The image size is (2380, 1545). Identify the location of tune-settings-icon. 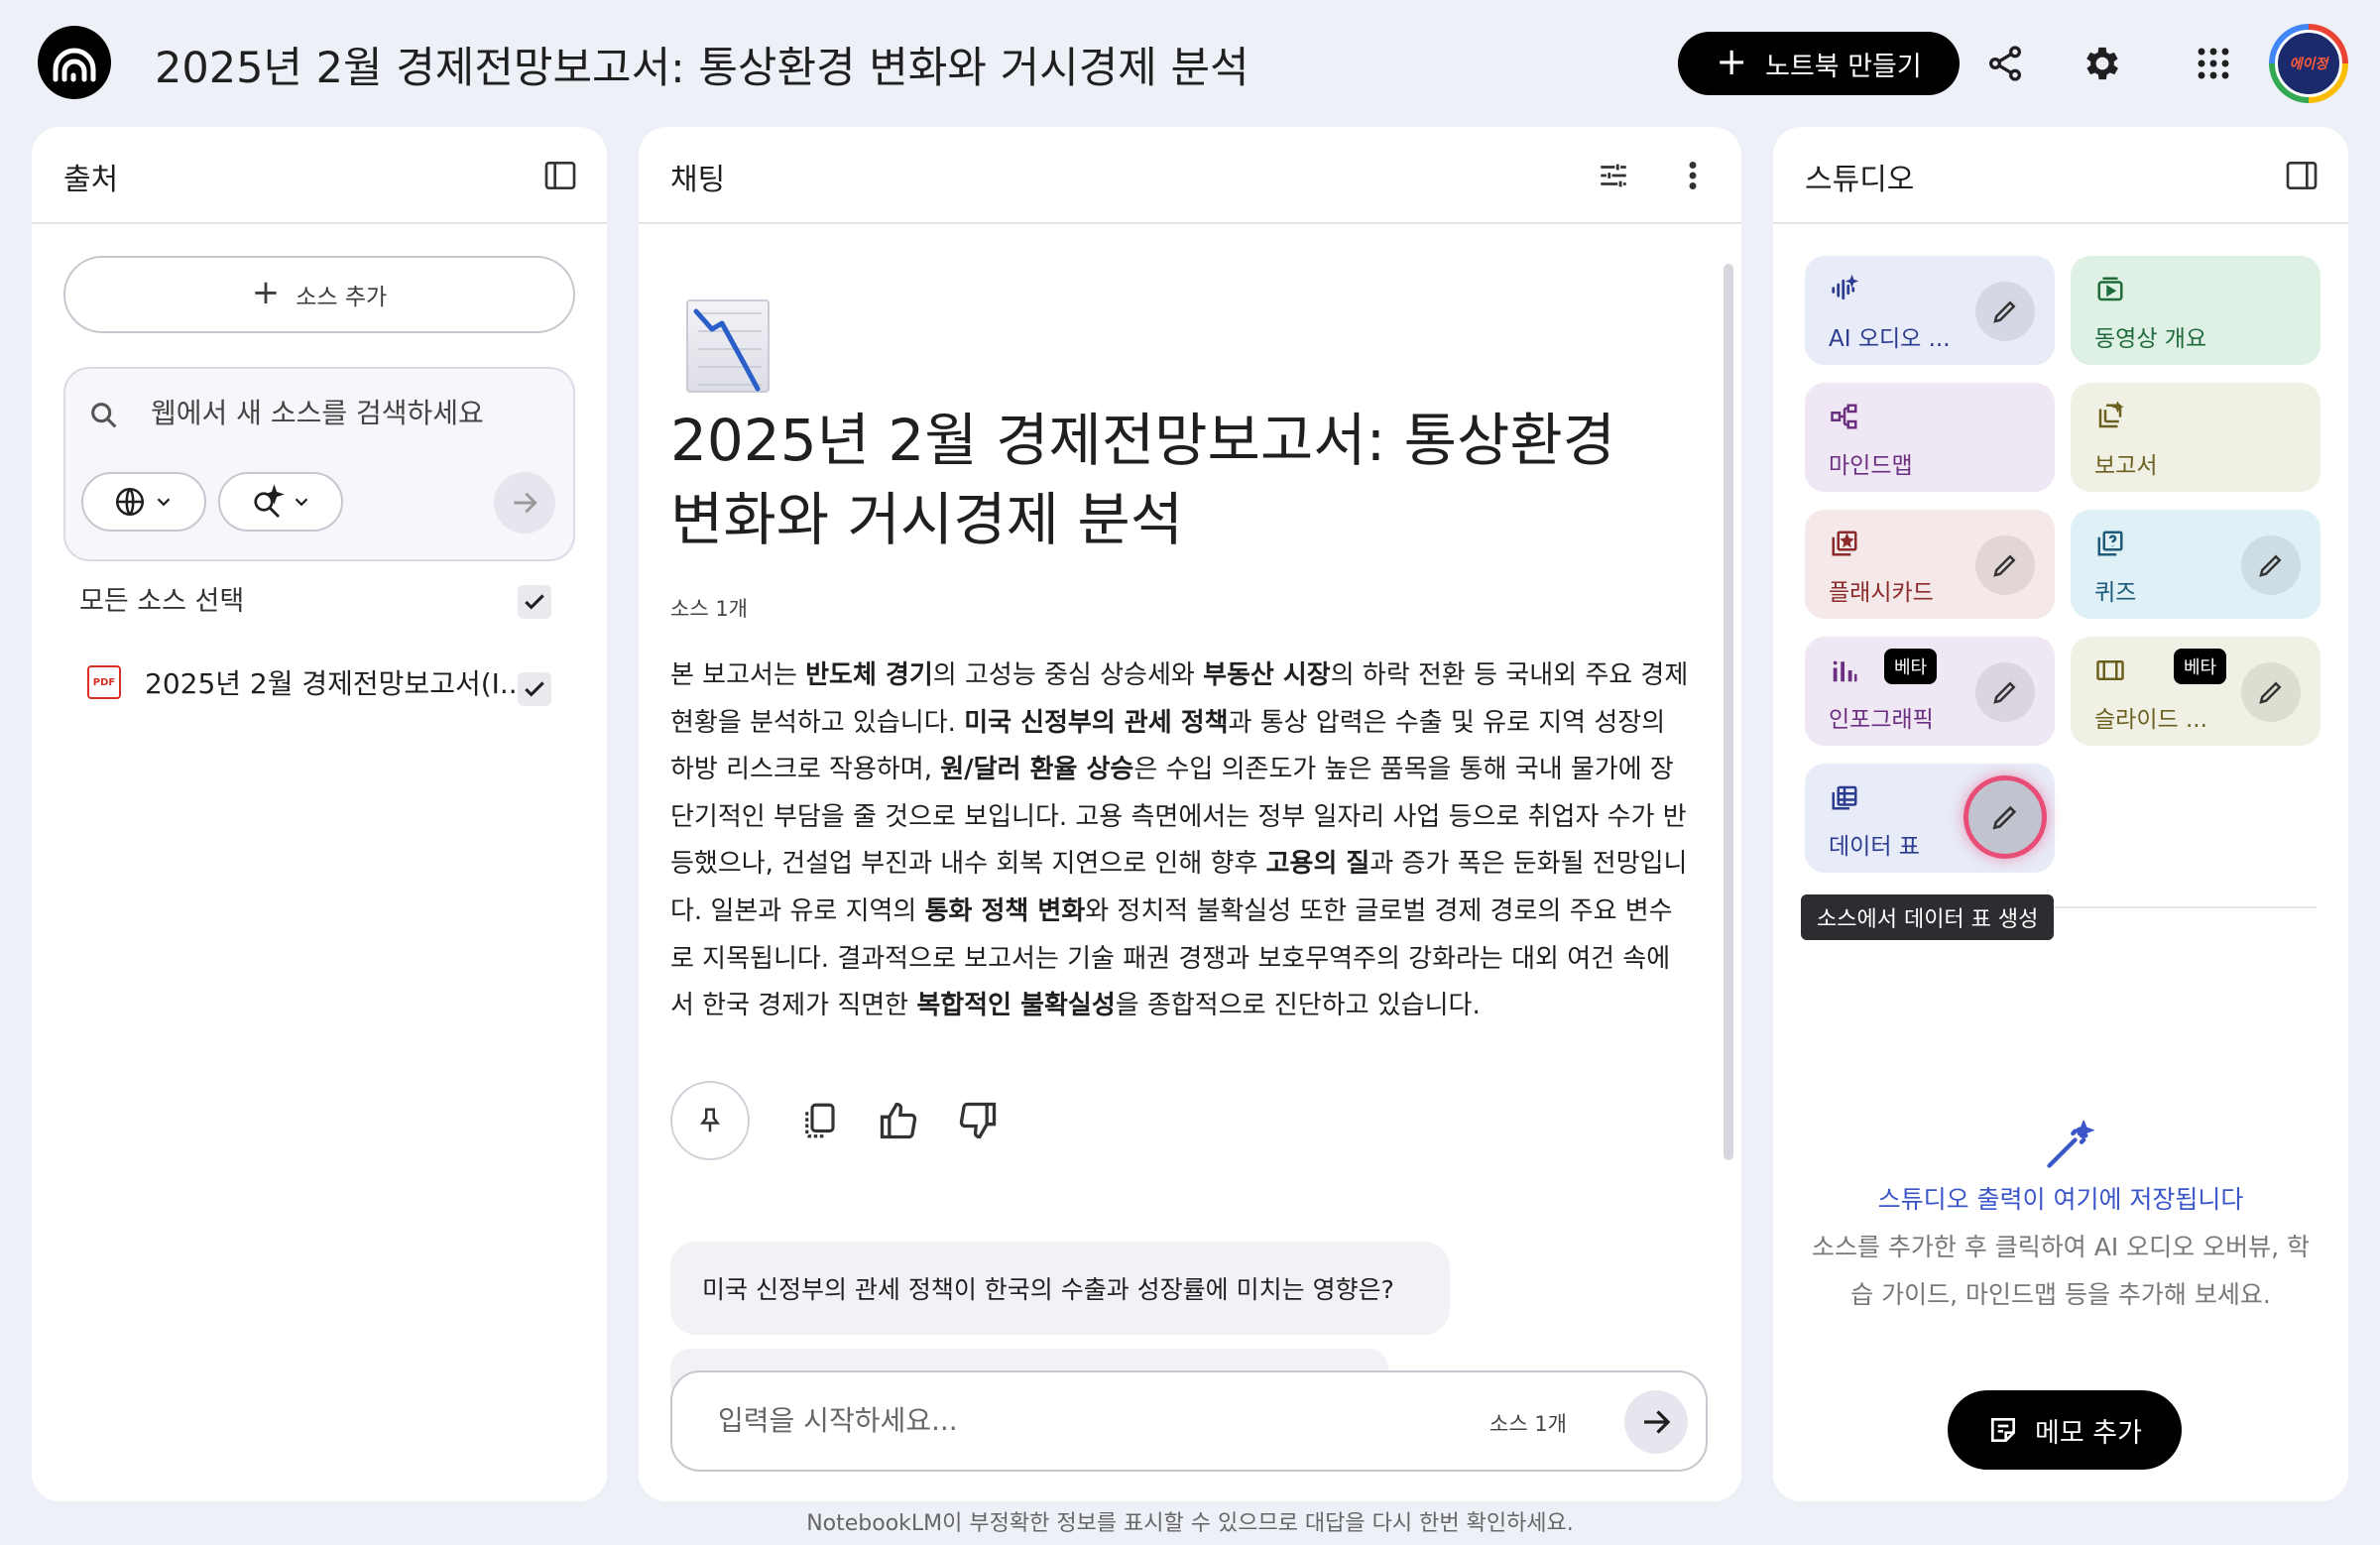
(1613, 175).